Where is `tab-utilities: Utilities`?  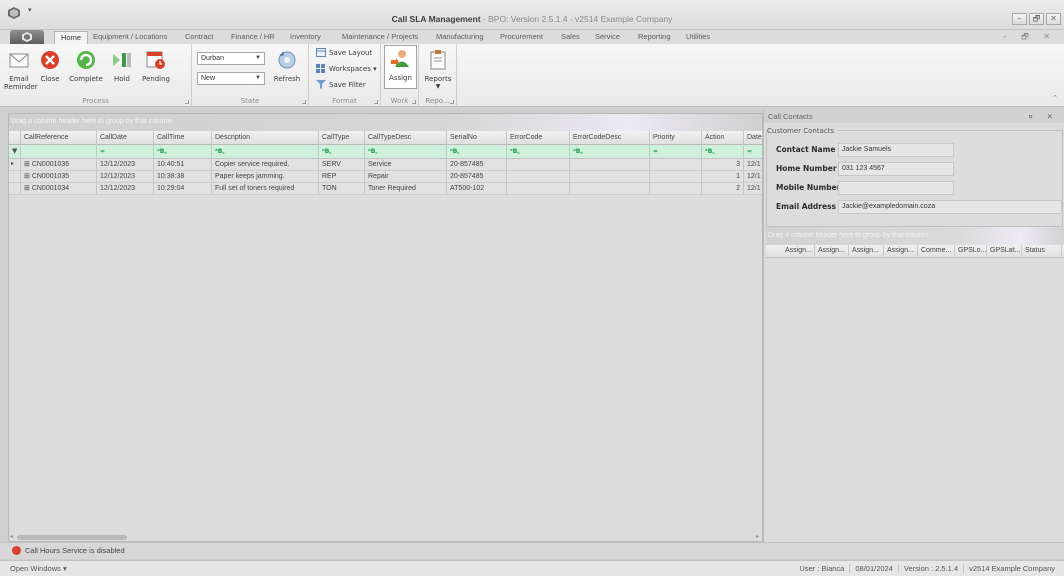 tab-utilities: Utilities is located at coordinates (698, 37).